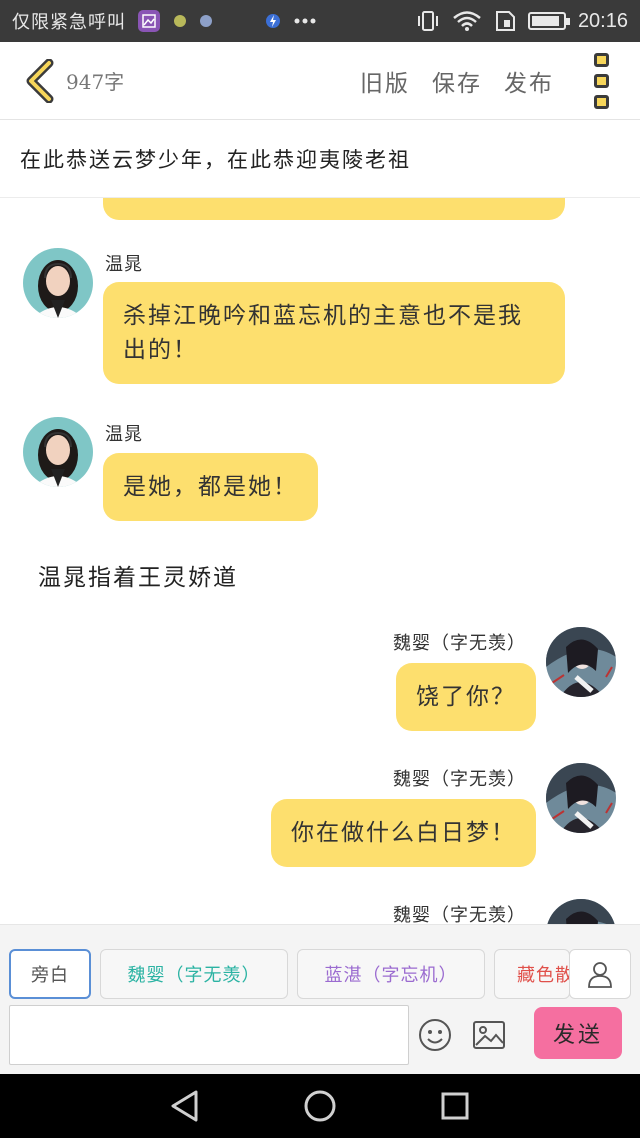 The height and width of the screenshot is (1138, 640). I want to click on back-button, so click(40, 81).